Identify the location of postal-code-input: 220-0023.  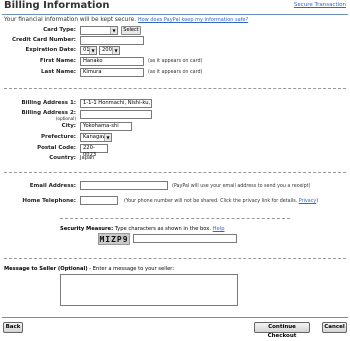
(94, 151).